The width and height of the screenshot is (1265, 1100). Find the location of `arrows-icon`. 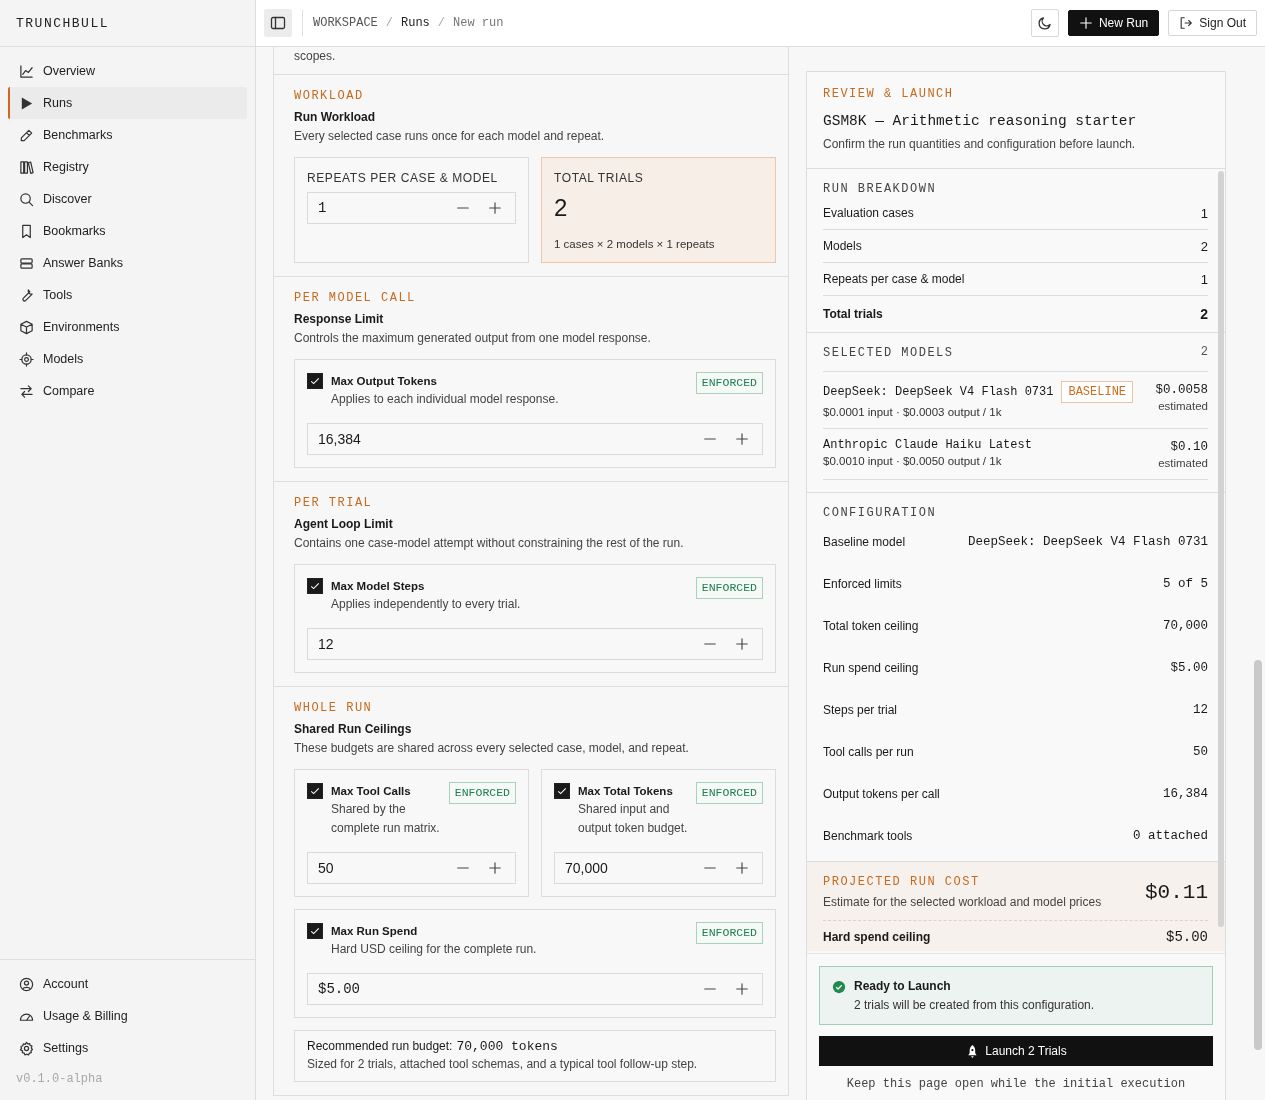

arrows-icon is located at coordinates (26, 391).